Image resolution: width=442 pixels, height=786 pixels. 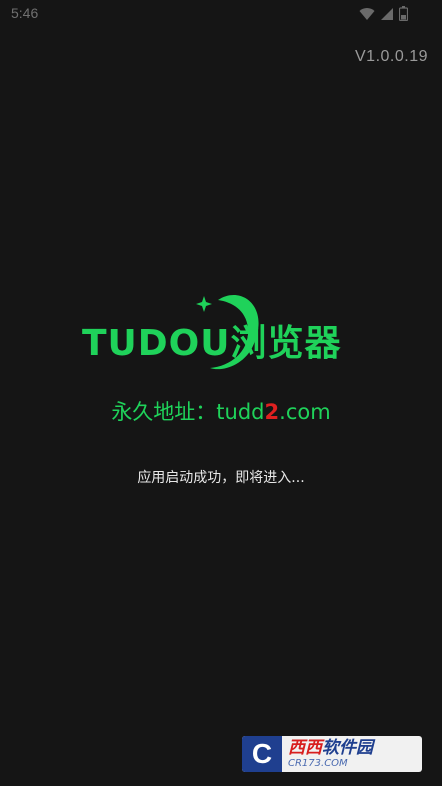 I want to click on signal-icon, so click(x=387, y=15).